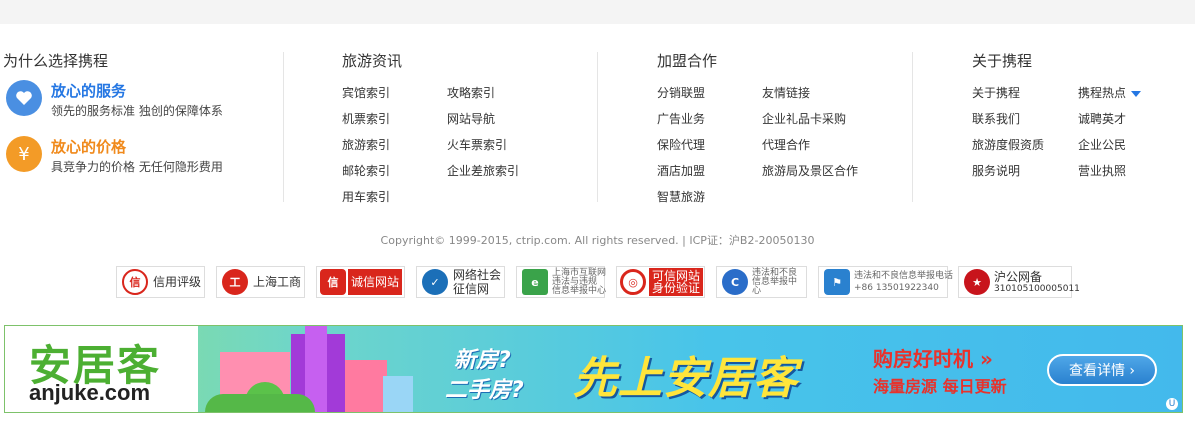  What do you see at coordinates (366, 170) in the screenshot?
I see `link-cruise-index: 邮轮索引` at bounding box center [366, 170].